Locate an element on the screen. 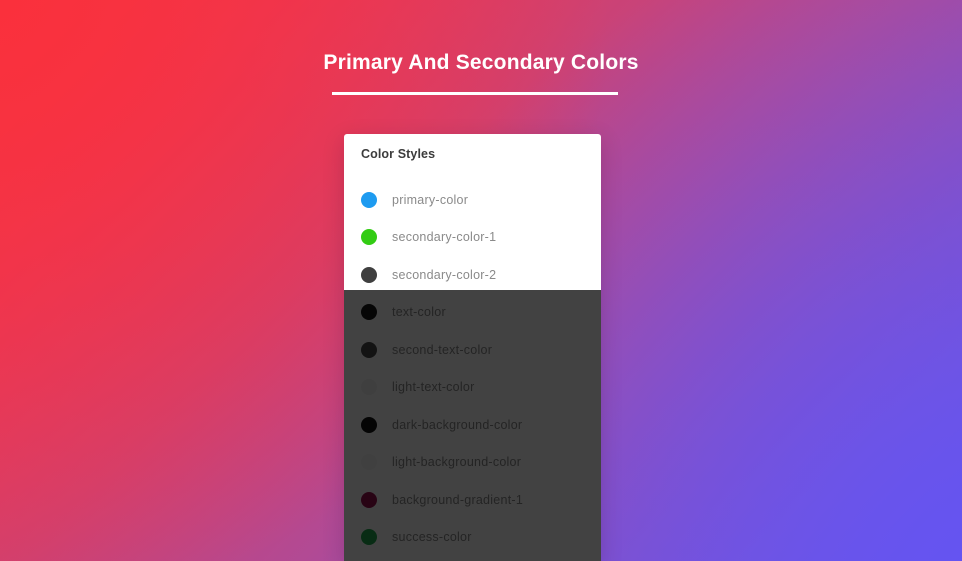 This screenshot has height=561, width=962. color-list-item: dark-background-color is located at coordinates (472, 425).